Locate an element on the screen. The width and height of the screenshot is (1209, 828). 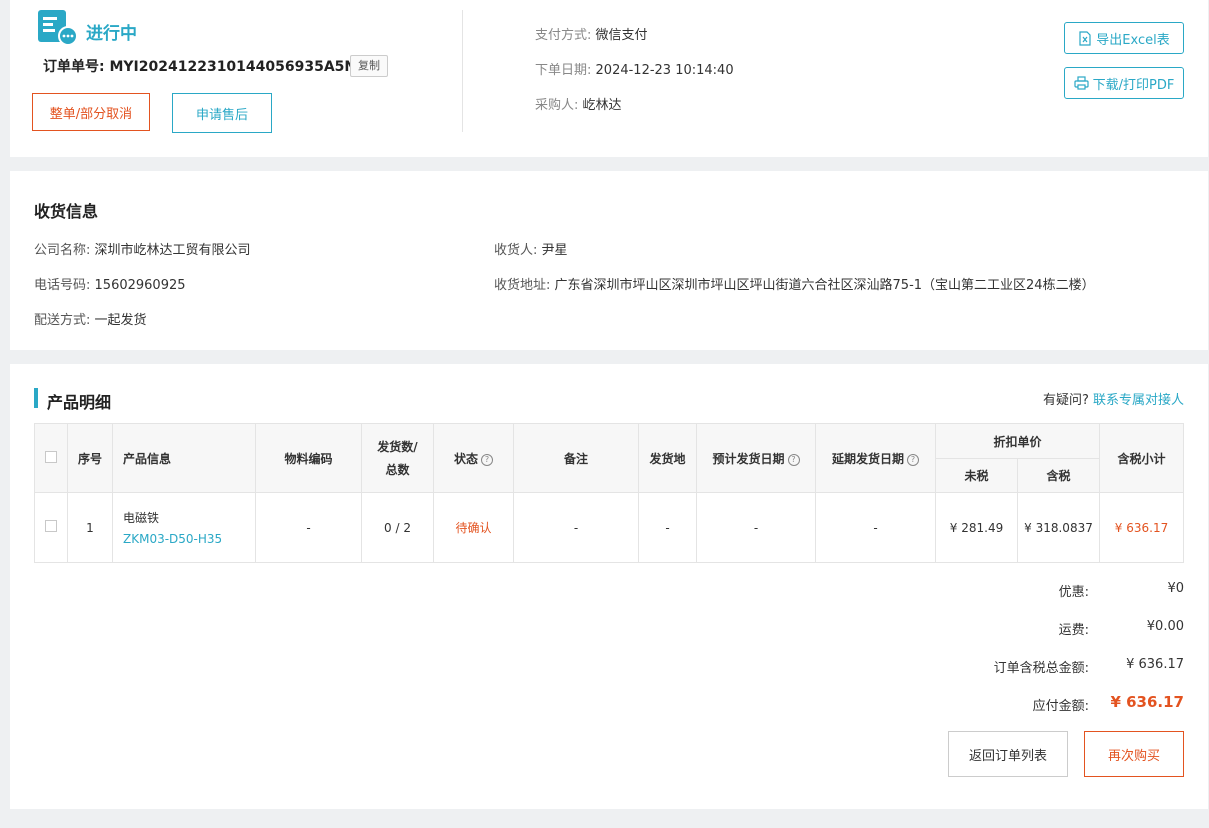
row-price-no-tax: ¥ 281.49 is located at coordinates (976, 527).